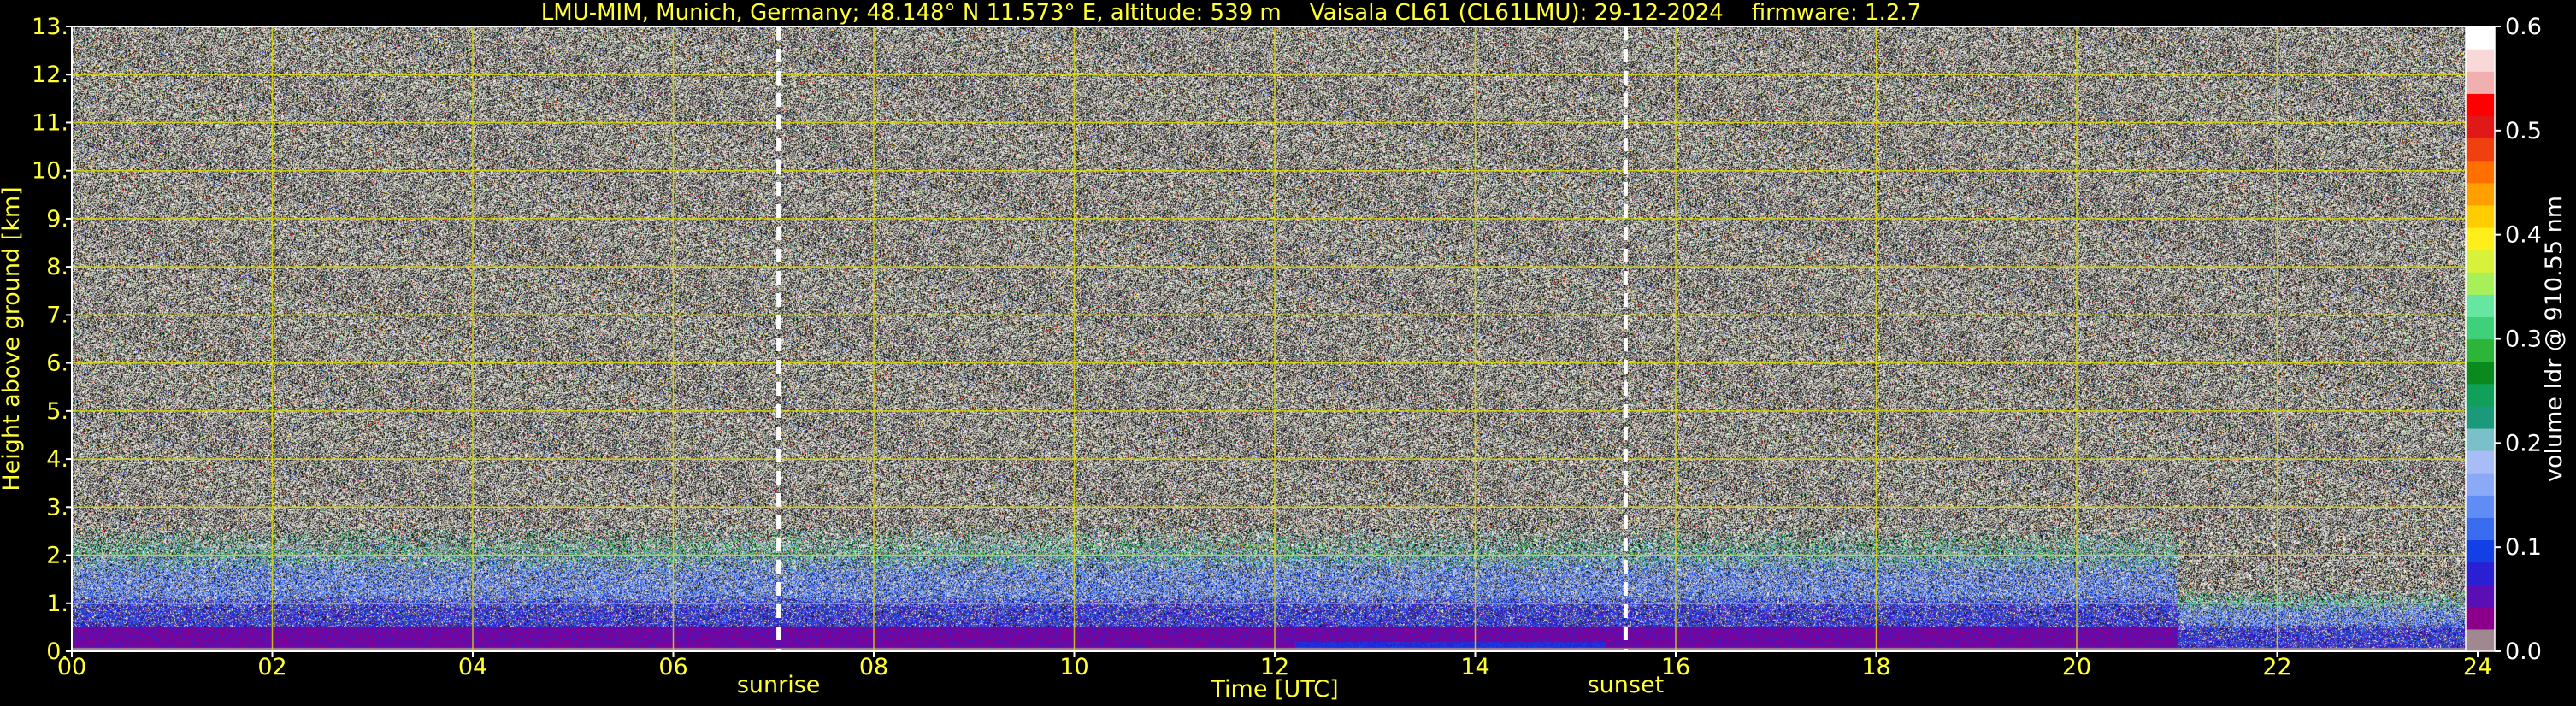 This screenshot has height=706, width=2576. What do you see at coordinates (472, 667) in the screenshot?
I see `x-tick-label: 04` at bounding box center [472, 667].